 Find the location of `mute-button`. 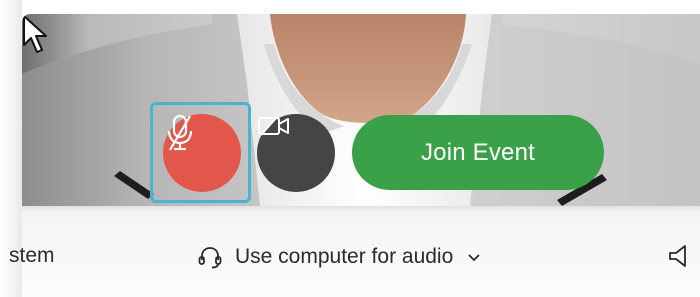

mute-button is located at coordinates (202, 153).